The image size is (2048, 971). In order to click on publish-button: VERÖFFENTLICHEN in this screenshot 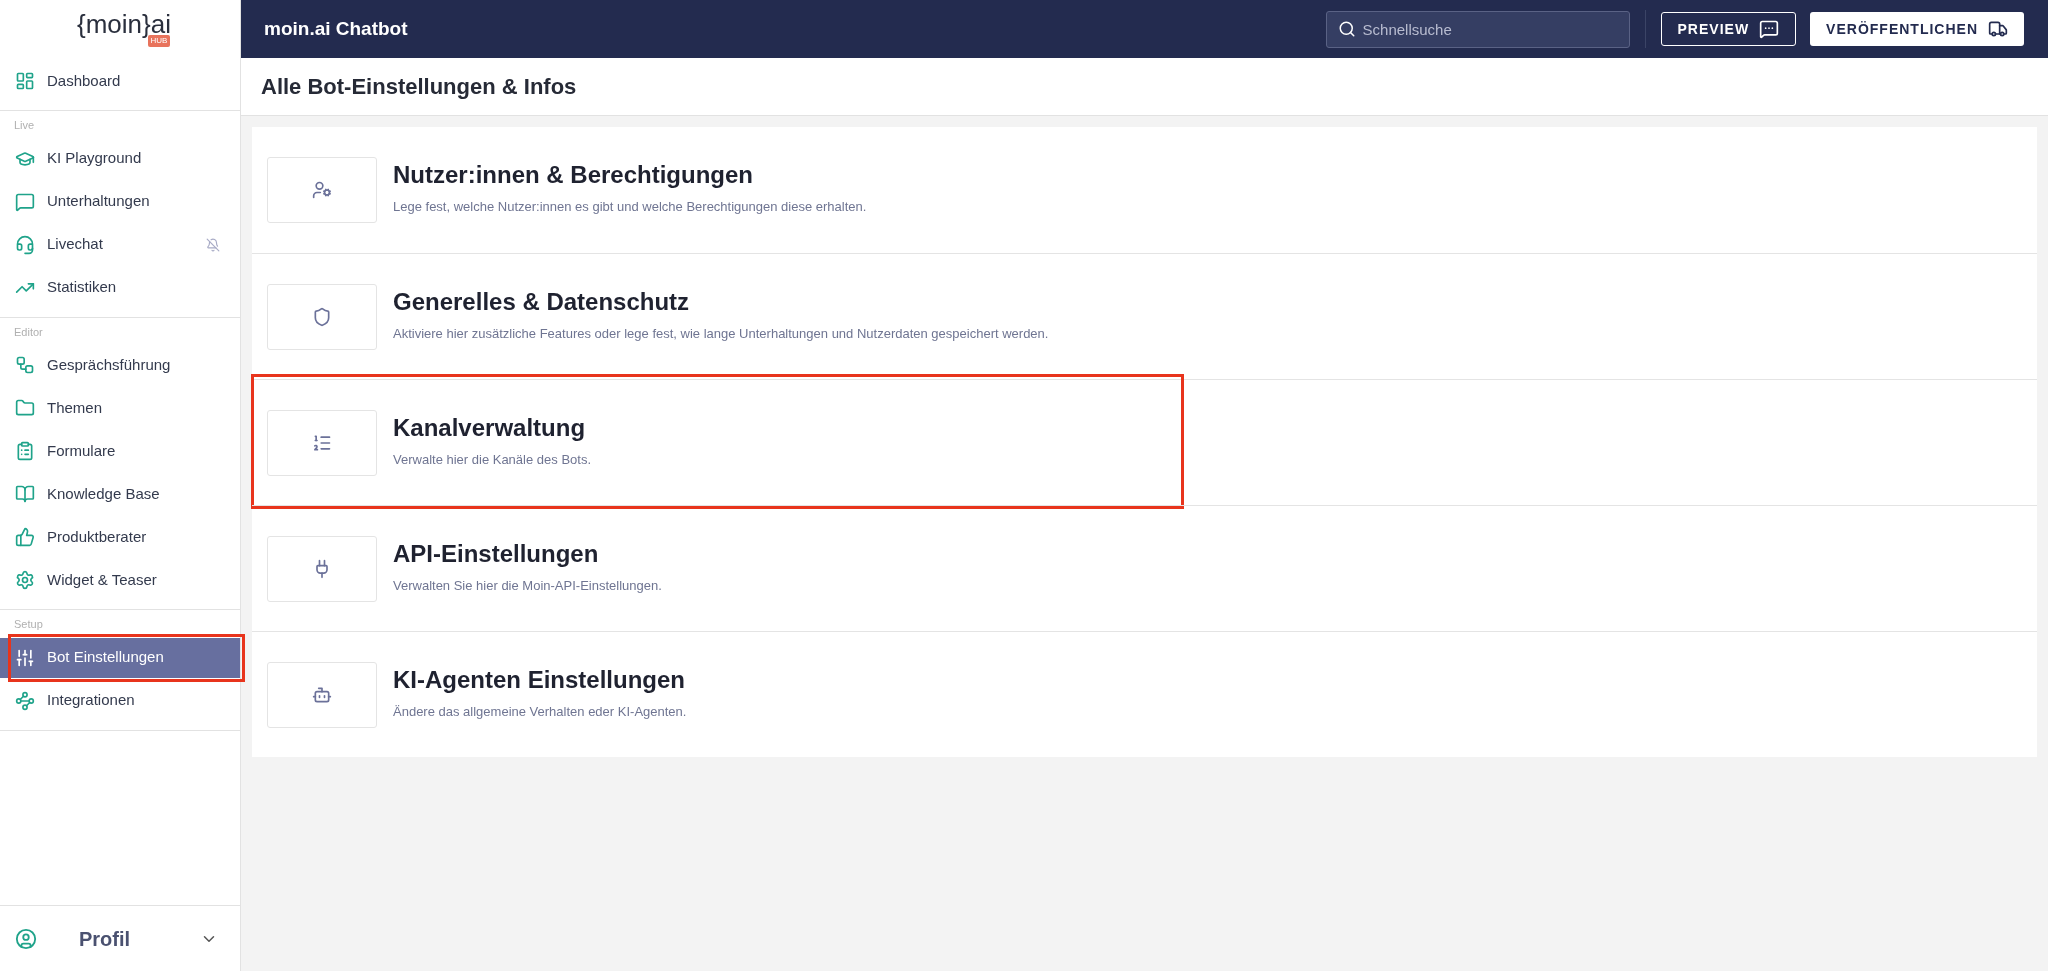, I will do `click(1917, 29)`.